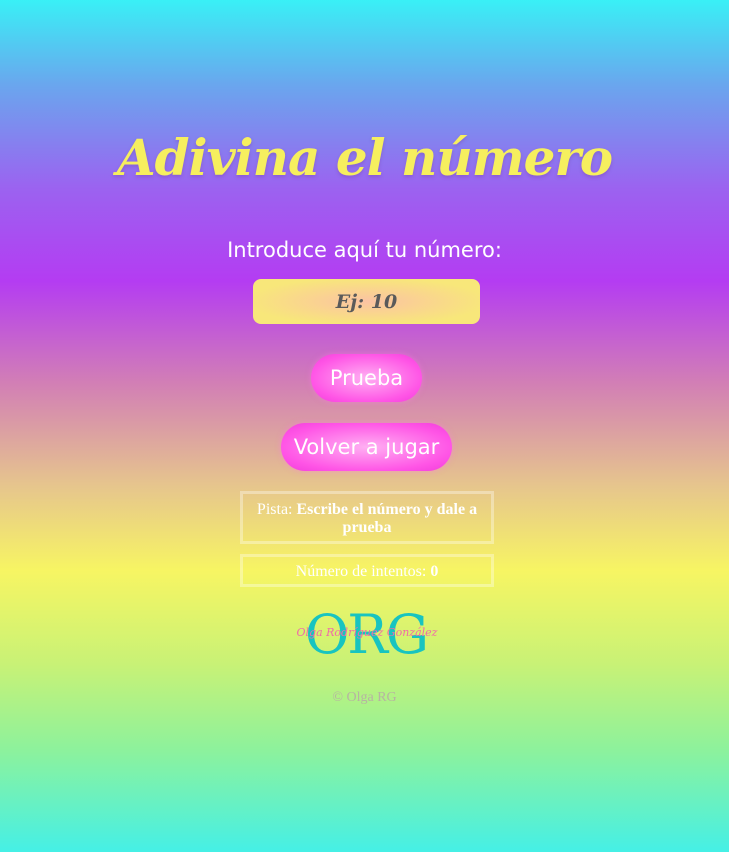 The image size is (729, 852). What do you see at coordinates (434, 571) in the screenshot?
I see `attempts-count: 0` at bounding box center [434, 571].